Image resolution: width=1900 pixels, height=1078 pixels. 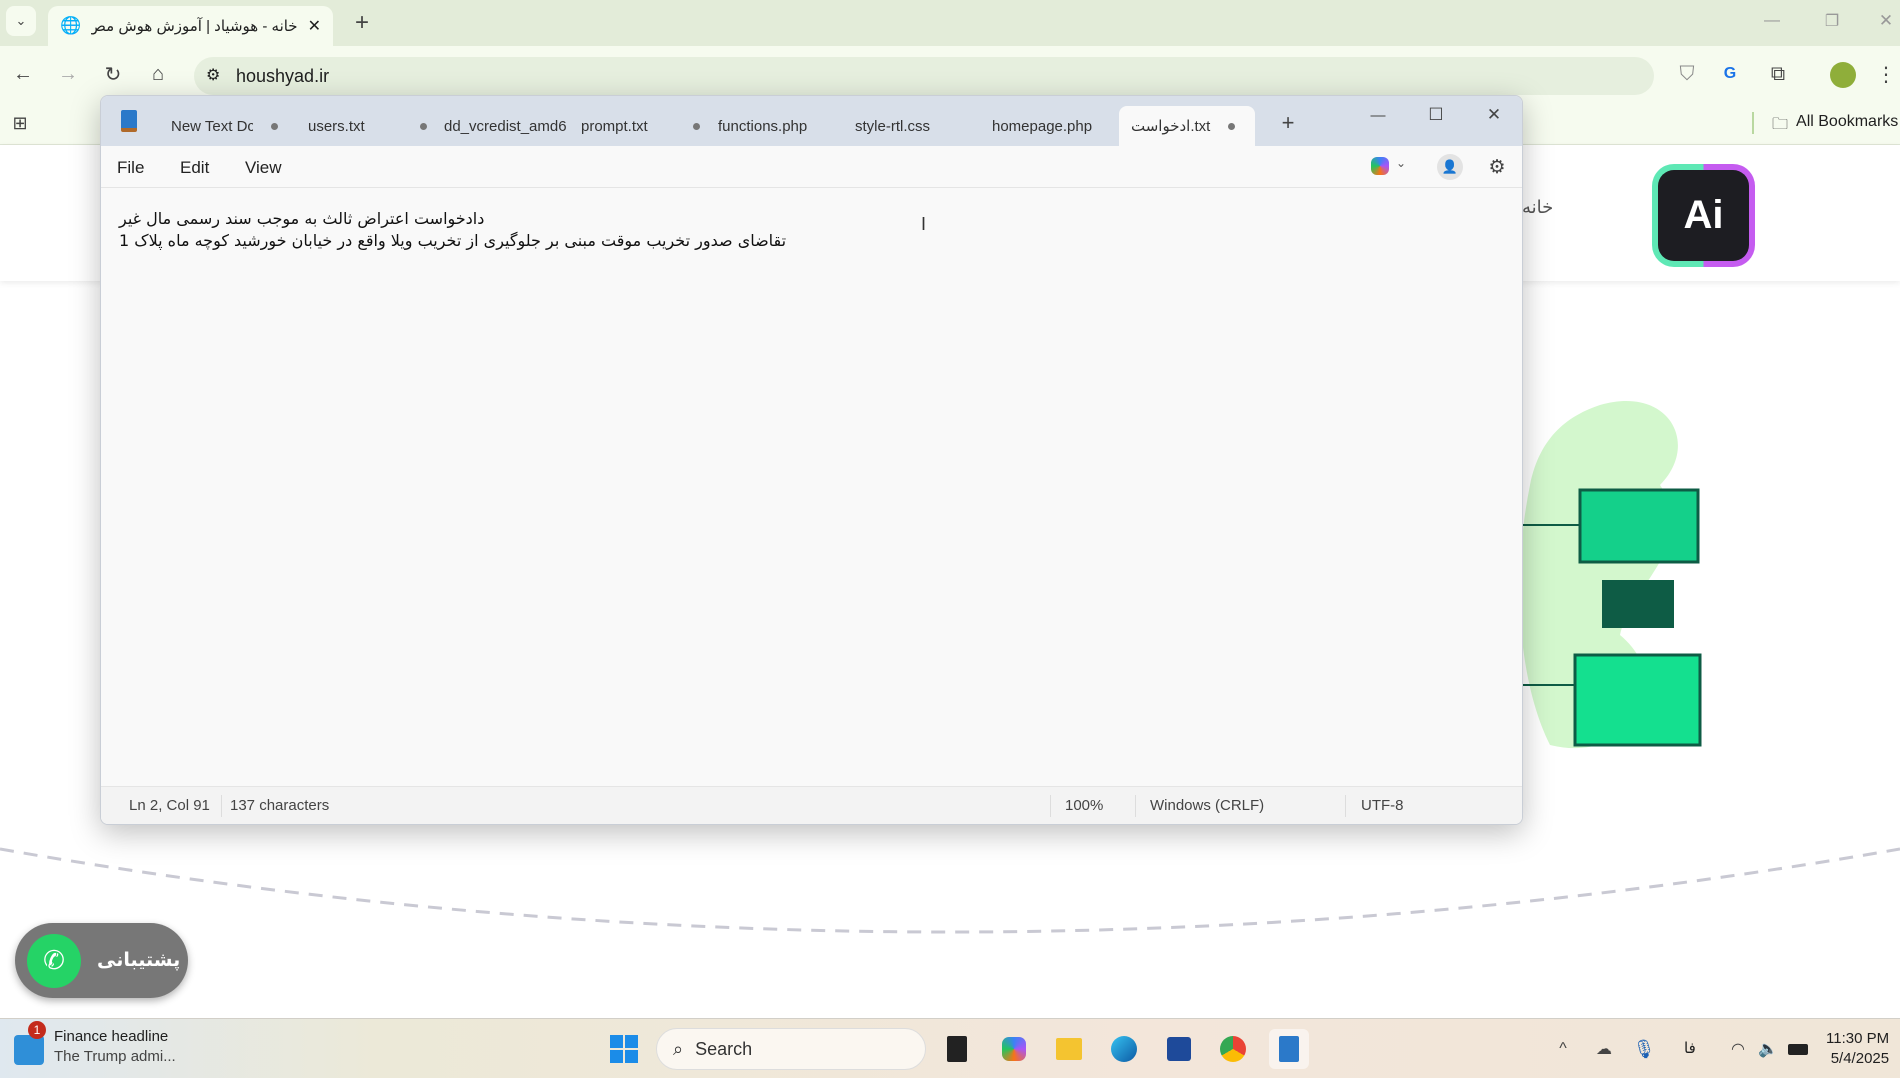 What do you see at coordinates (1124, 1049) in the screenshot?
I see `edge-browser-icon` at bounding box center [1124, 1049].